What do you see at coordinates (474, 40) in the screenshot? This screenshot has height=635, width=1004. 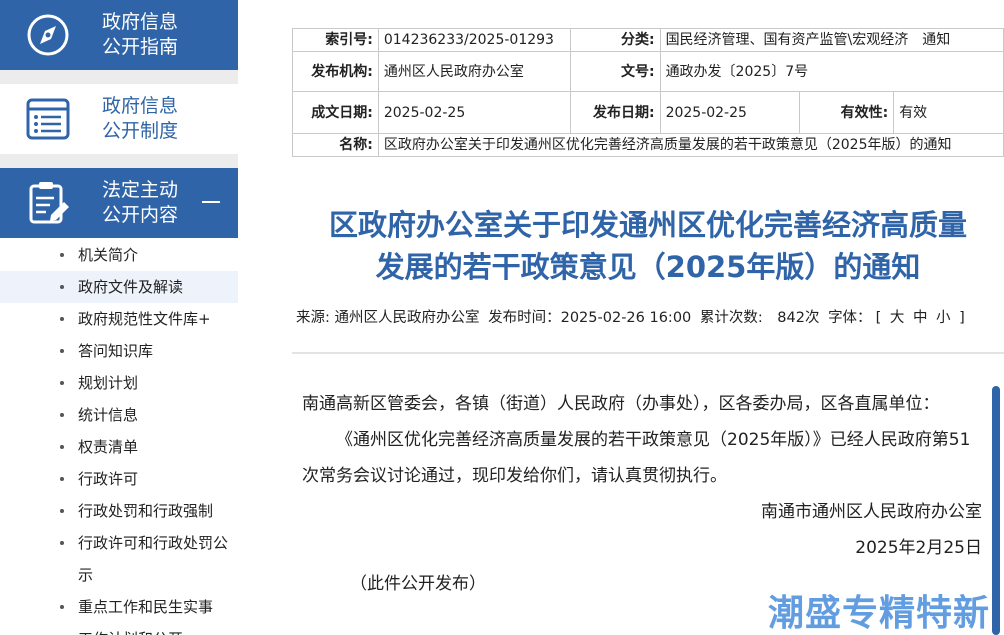 I see `index-value: 014236233/2025-01293` at bounding box center [474, 40].